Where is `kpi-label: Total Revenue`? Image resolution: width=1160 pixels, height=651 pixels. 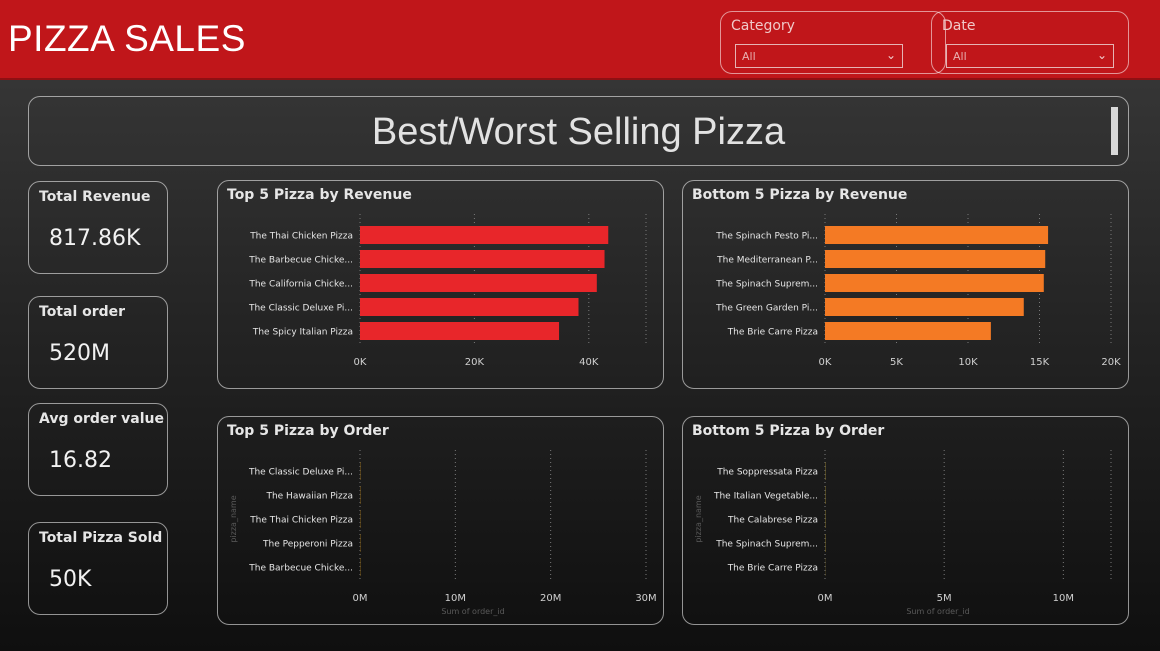 kpi-label: Total Revenue is located at coordinates (95, 197).